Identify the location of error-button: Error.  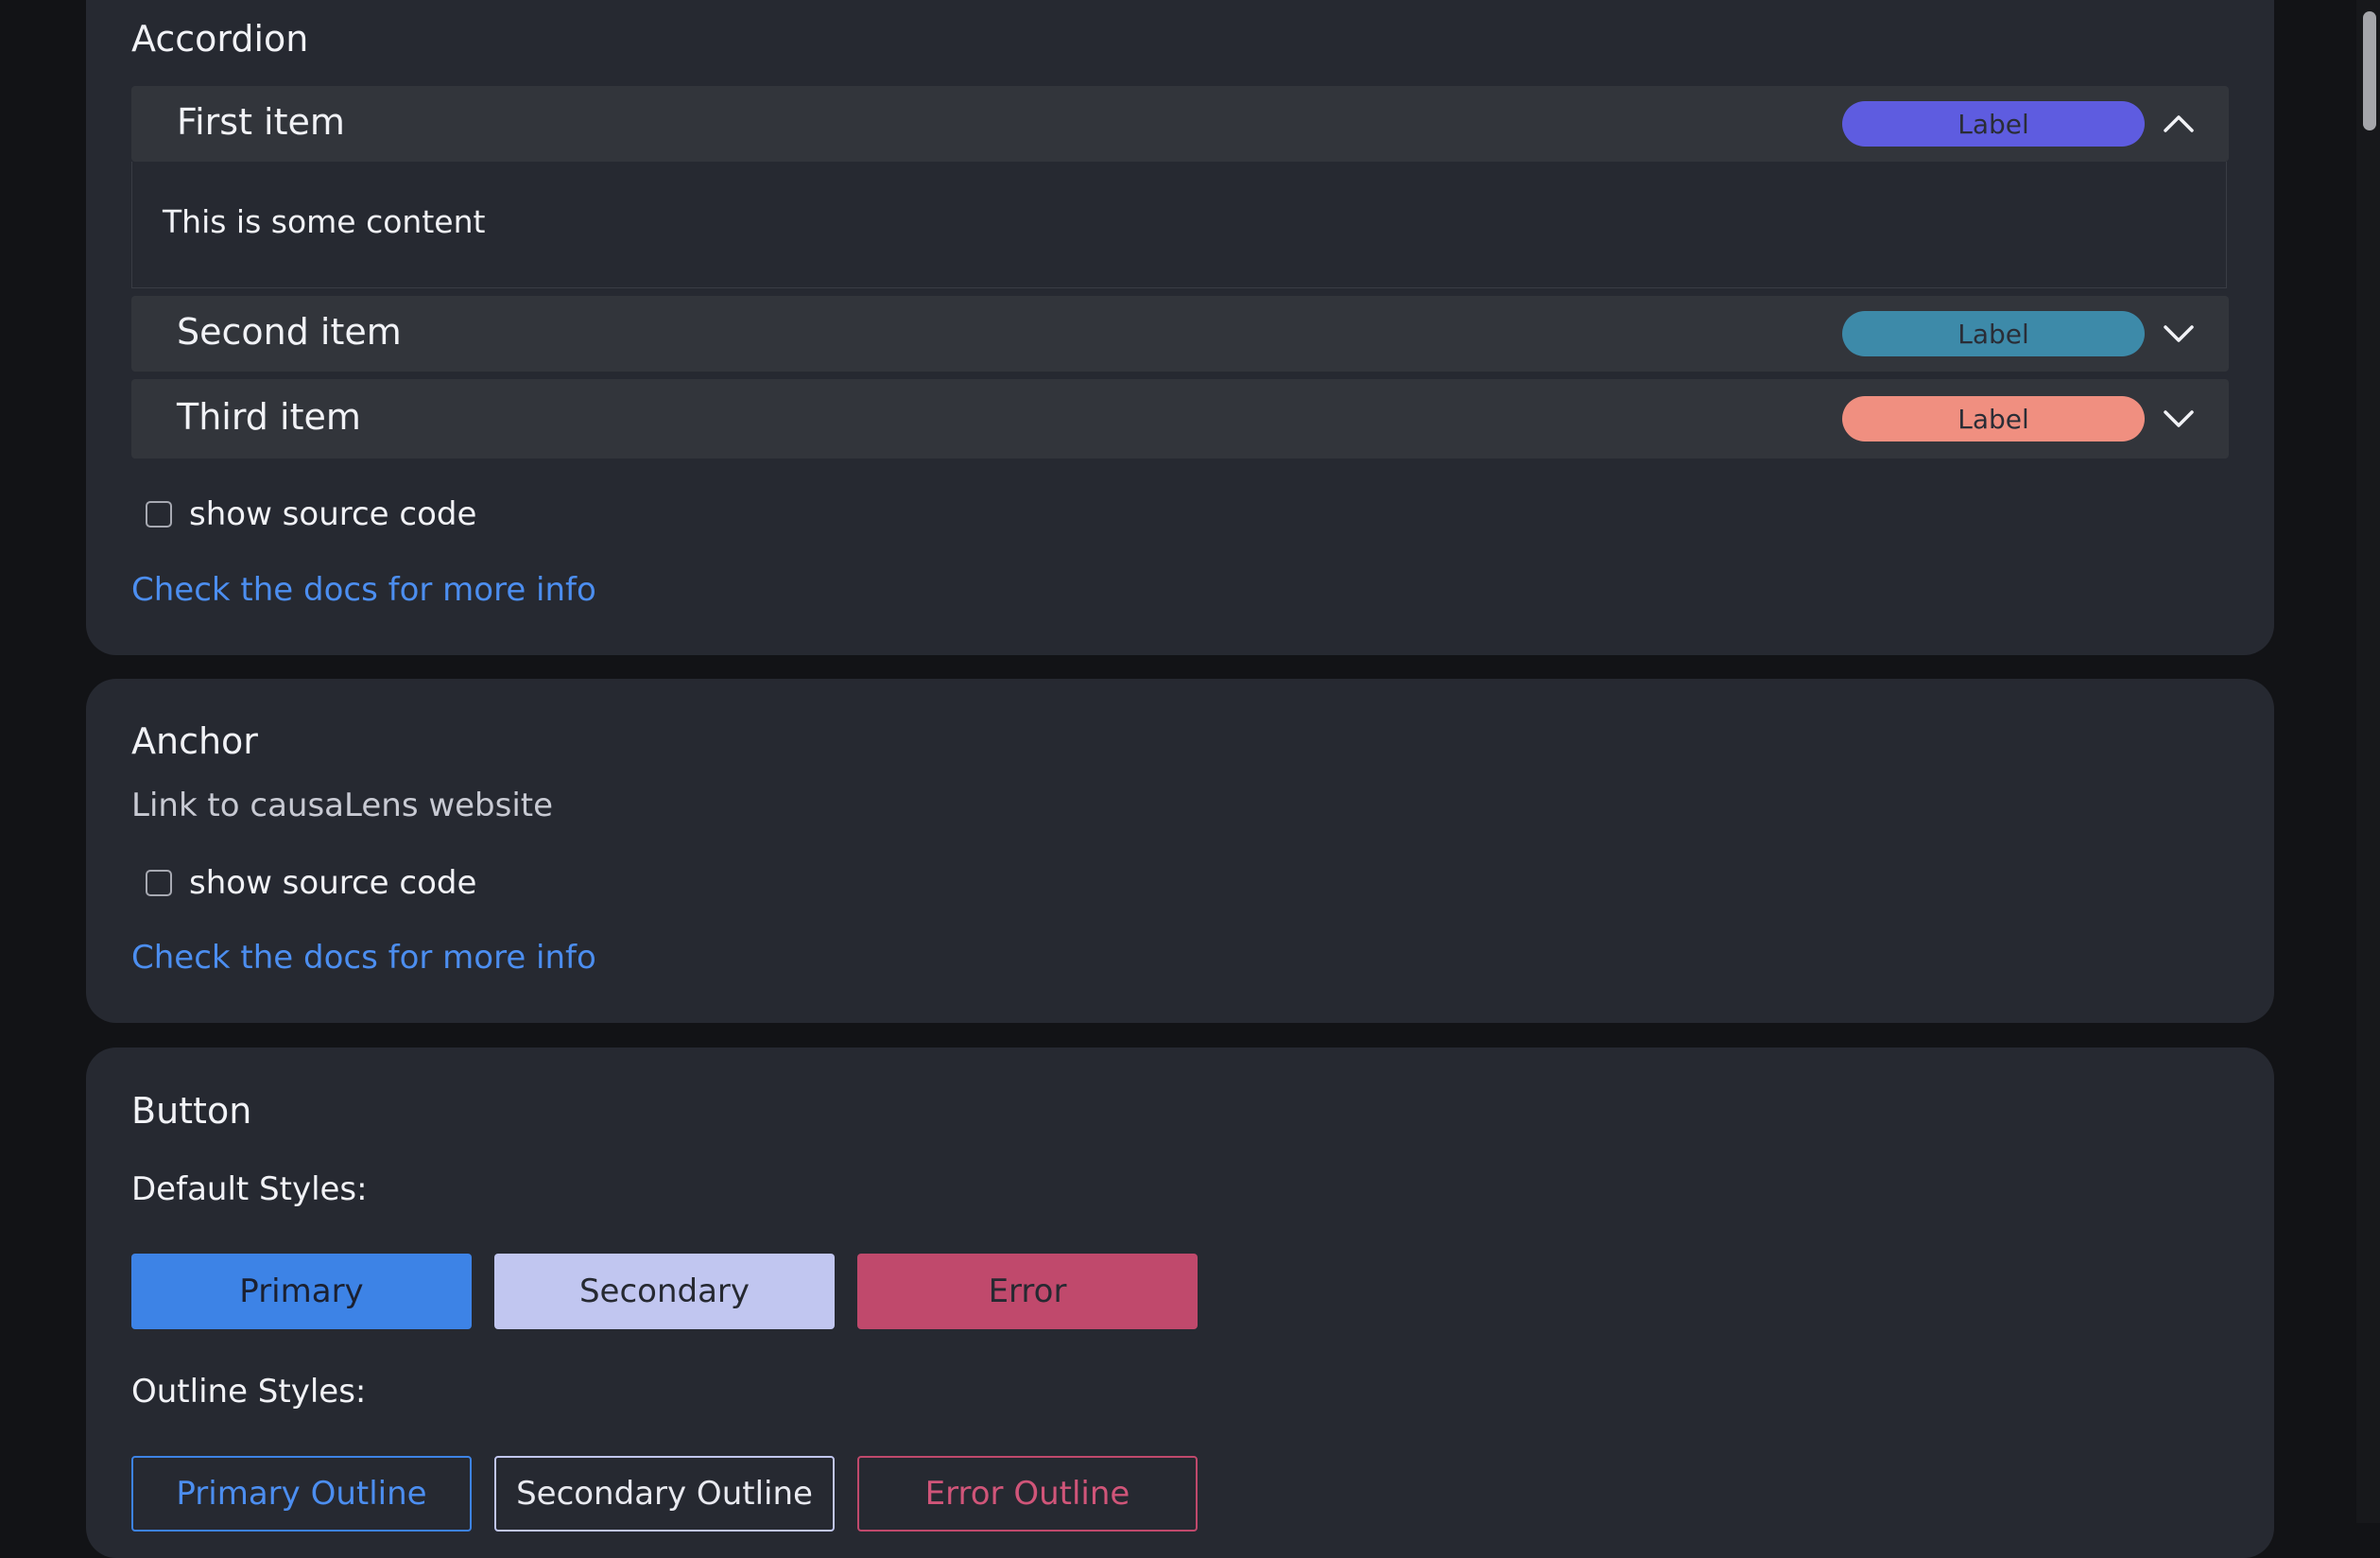
(1027, 1291).